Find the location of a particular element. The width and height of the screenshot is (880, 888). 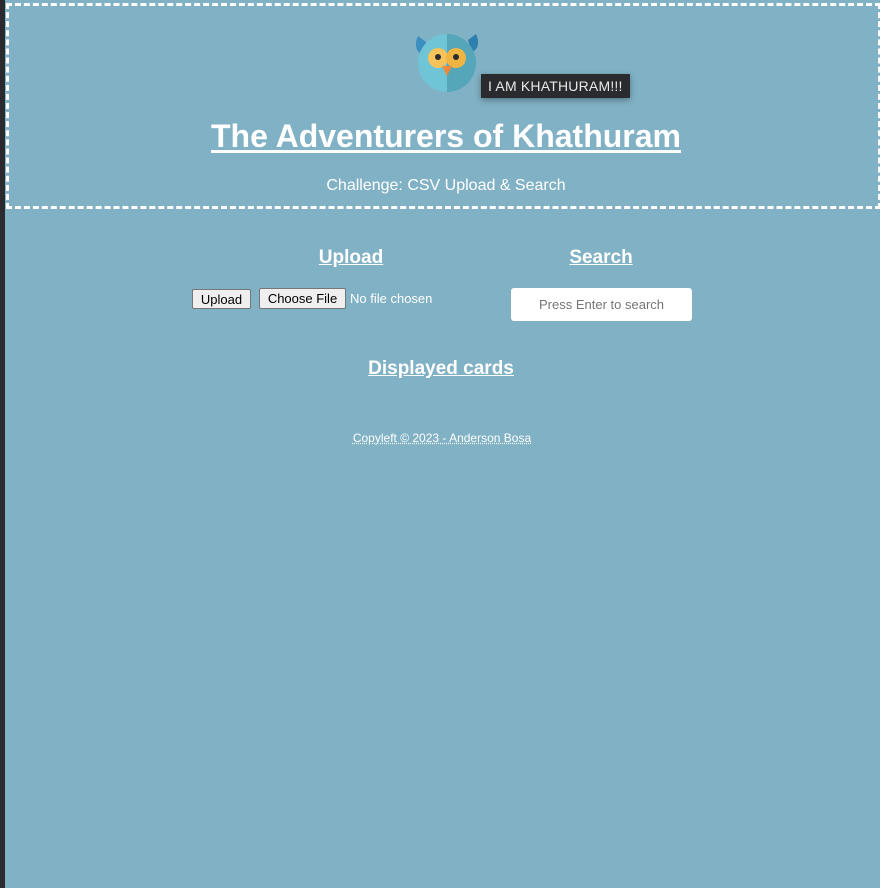

page-title: The Adventurers of Khathuram is located at coordinates (444, 136).